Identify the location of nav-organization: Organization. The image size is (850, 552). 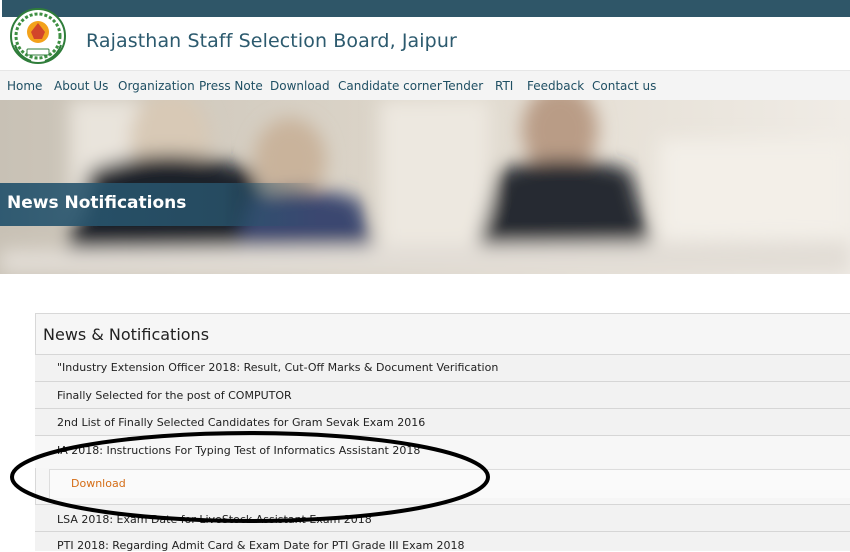
(156, 86).